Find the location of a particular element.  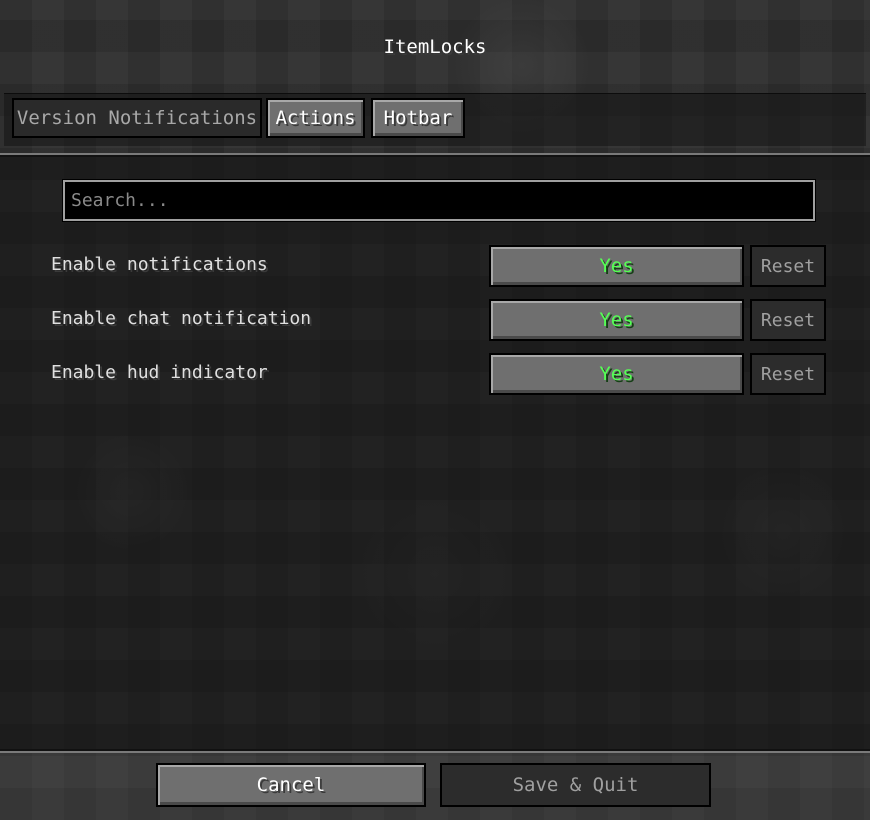

toggle-enable-hud-indicator: Yes is located at coordinates (616, 374).